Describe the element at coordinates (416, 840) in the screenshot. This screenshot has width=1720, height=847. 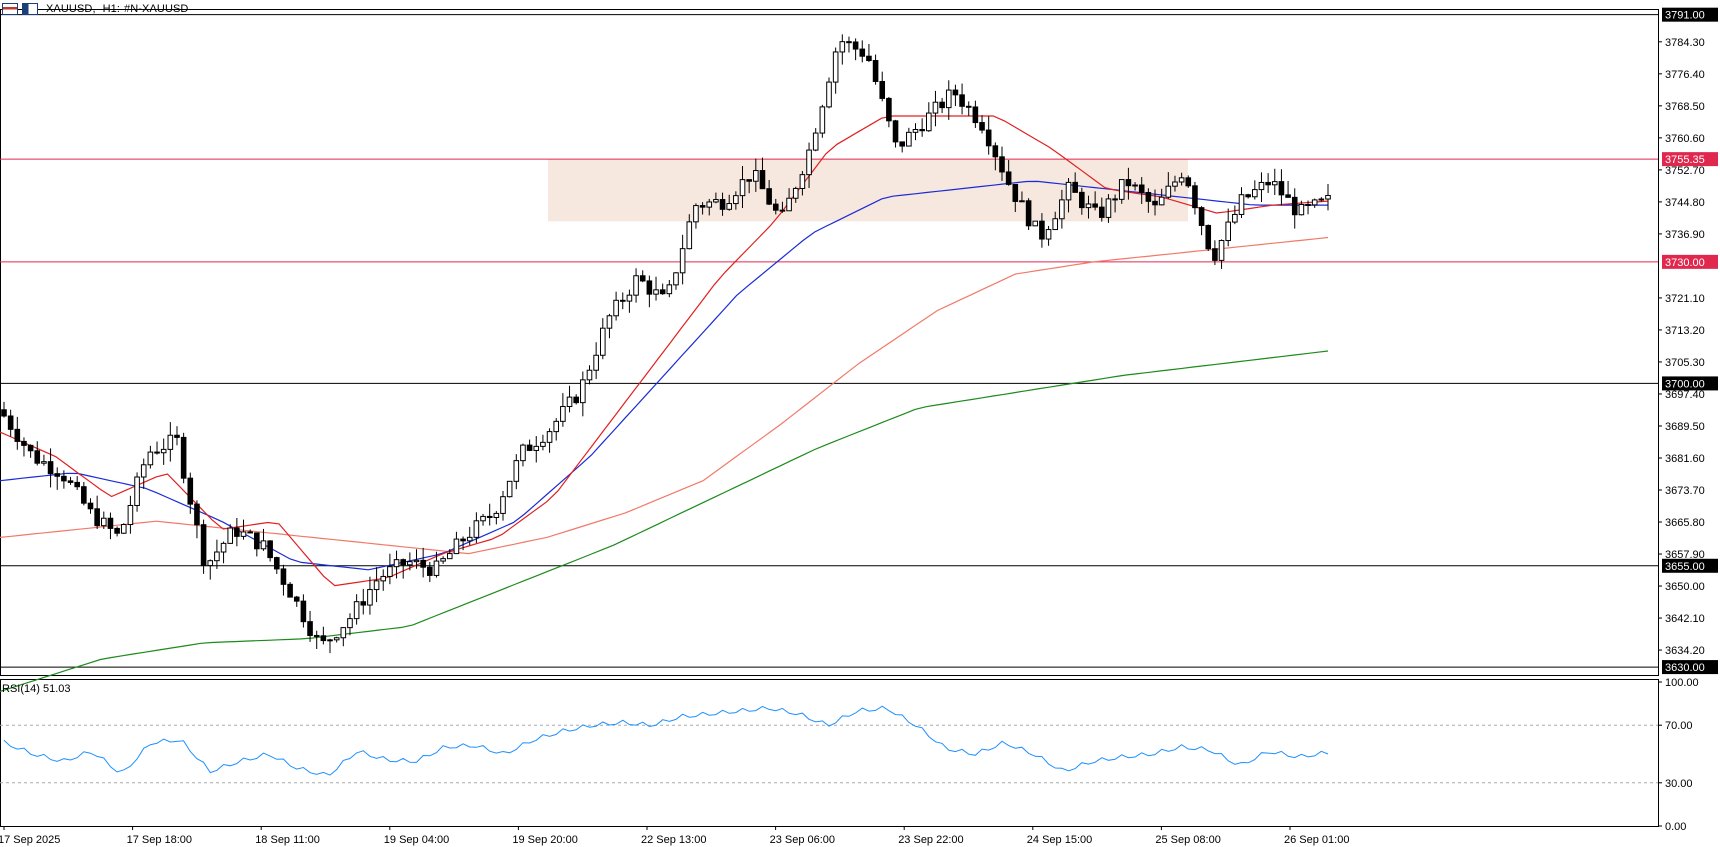
I see `time-tick-label: 19 Sep 04:00` at that location.